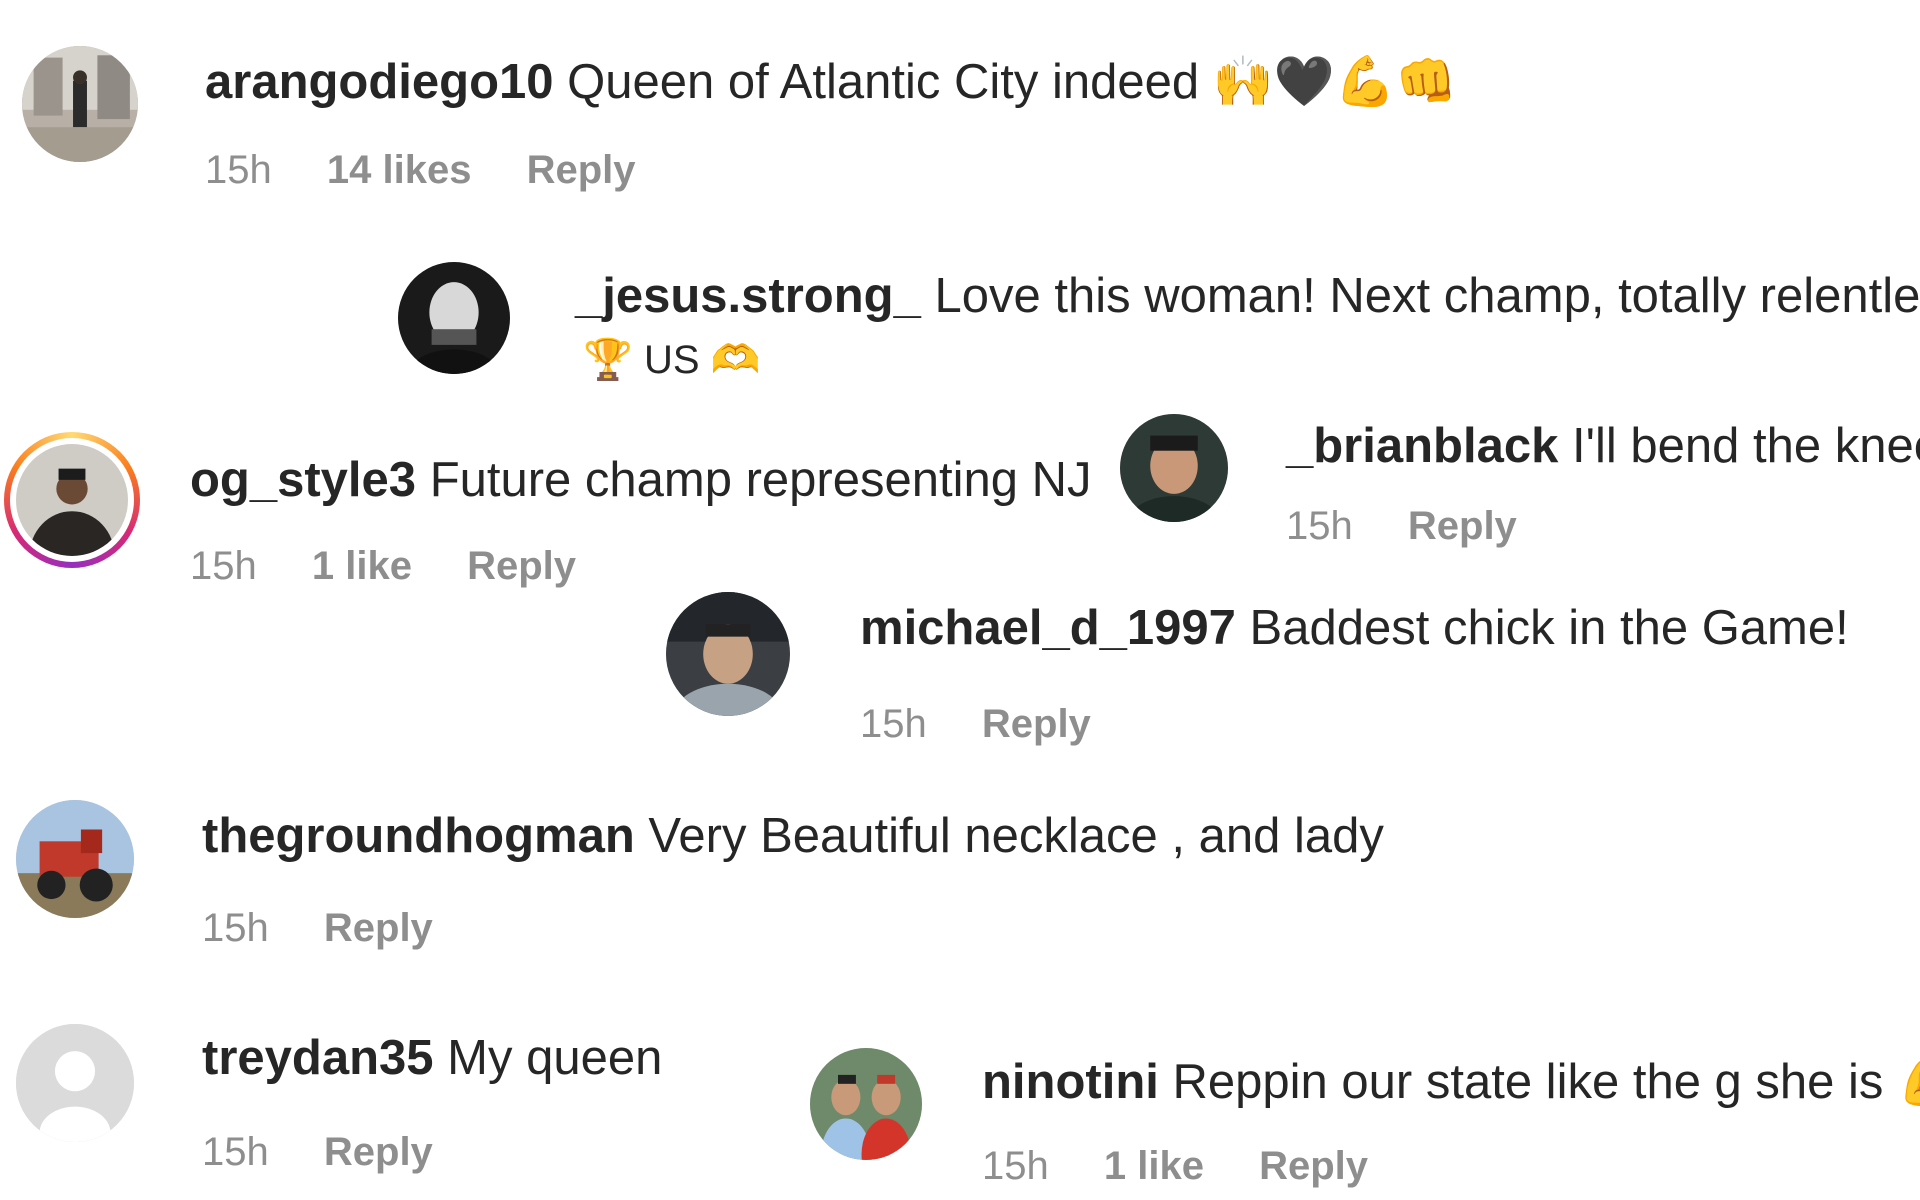 Image resolution: width=1920 pixels, height=1200 pixels. I want to click on username-ninotini: ninotini, so click(1070, 1082).